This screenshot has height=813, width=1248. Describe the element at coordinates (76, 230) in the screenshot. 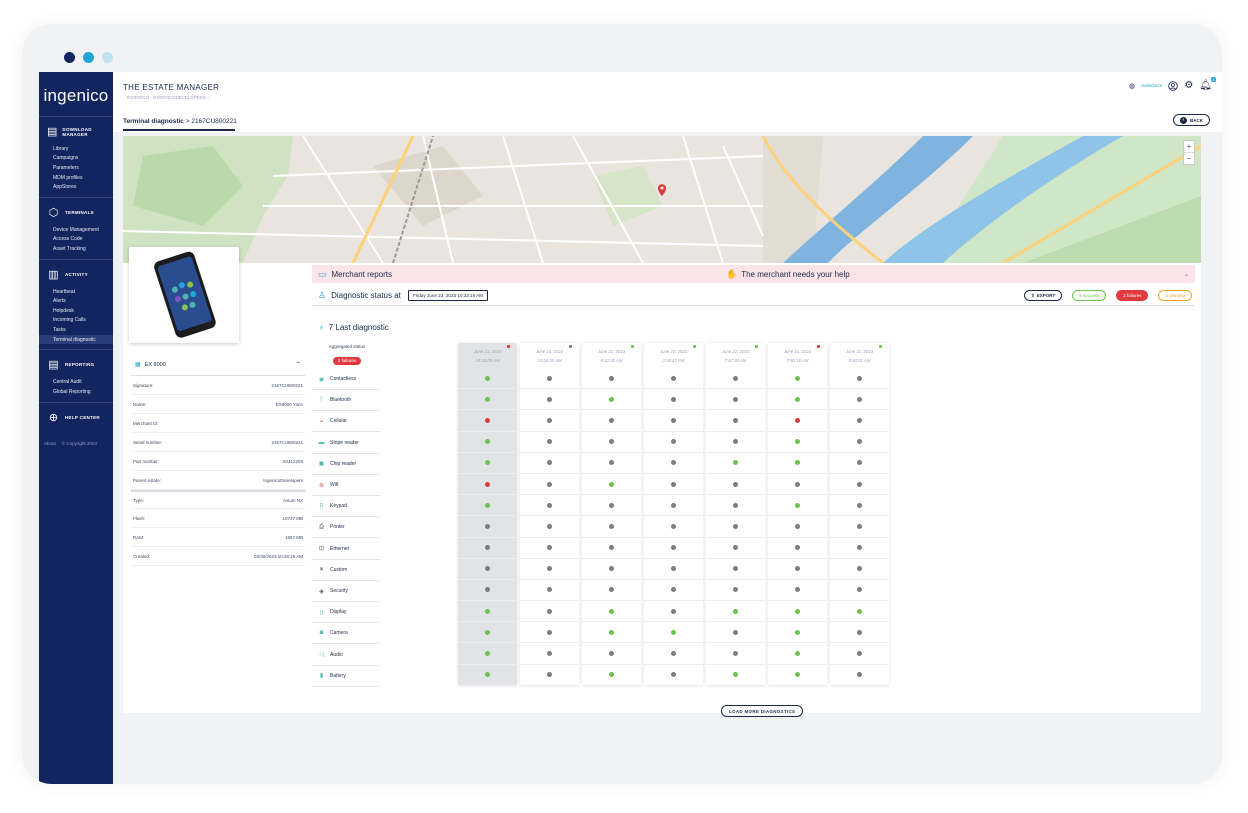

I see `sidebar-item-device-management: Device Management` at that location.